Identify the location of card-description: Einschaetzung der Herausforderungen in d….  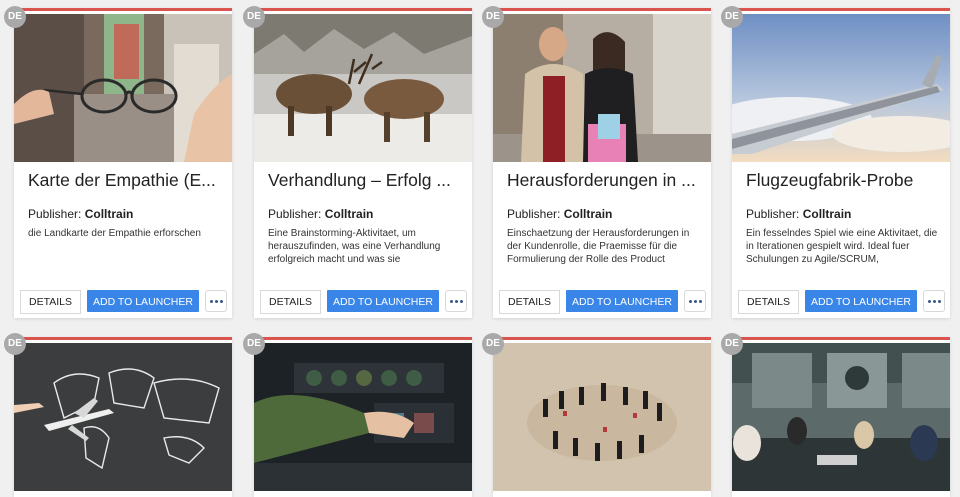
(598, 246).